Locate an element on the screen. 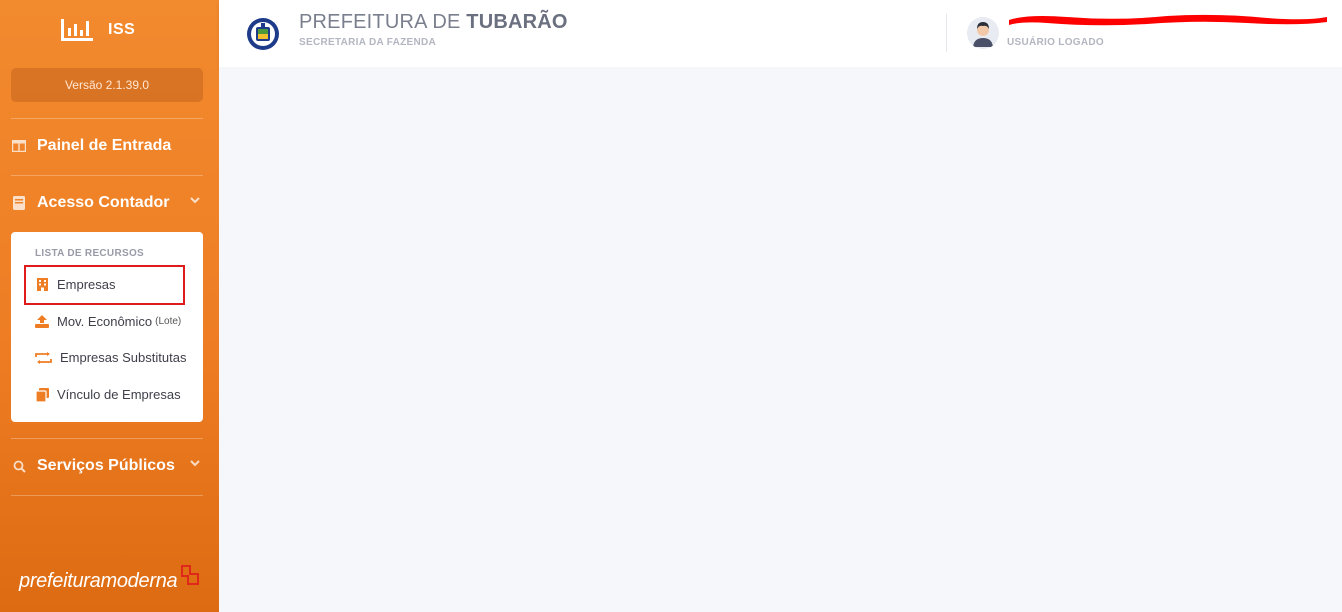 Image resolution: width=1342 pixels, height=612 pixels. submenu-item-suffix: (Lote) is located at coordinates (168, 321).